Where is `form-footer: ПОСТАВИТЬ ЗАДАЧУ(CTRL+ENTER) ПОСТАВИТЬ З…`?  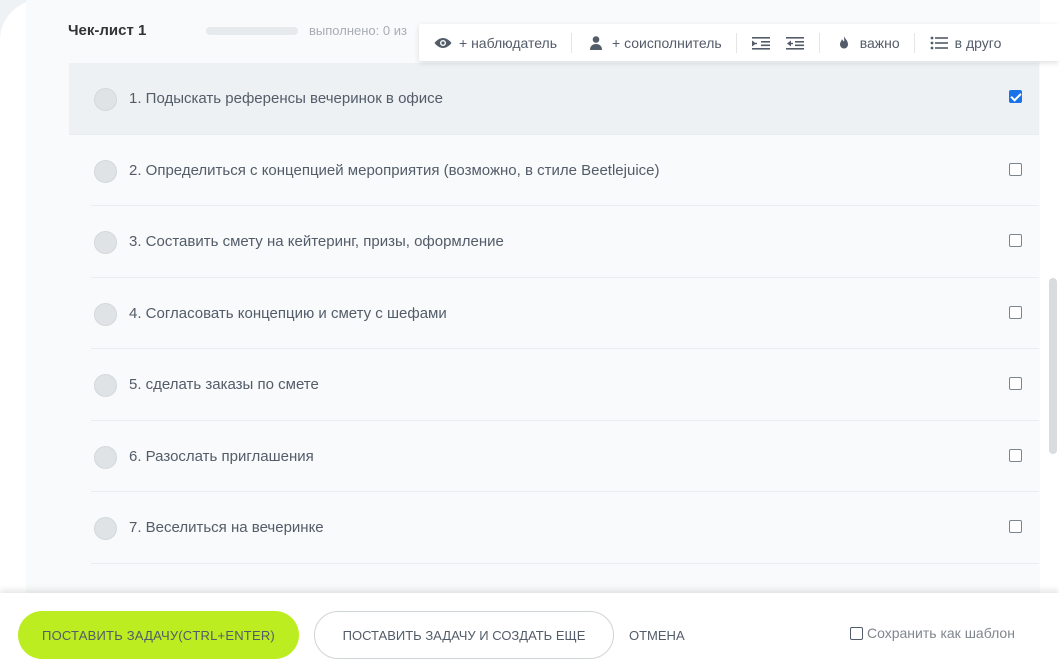
form-footer: ПОСТАВИТЬ ЗАДАЧУ(CTRL+ENTER) ПОСТАВИТЬ З… is located at coordinates (529, 627).